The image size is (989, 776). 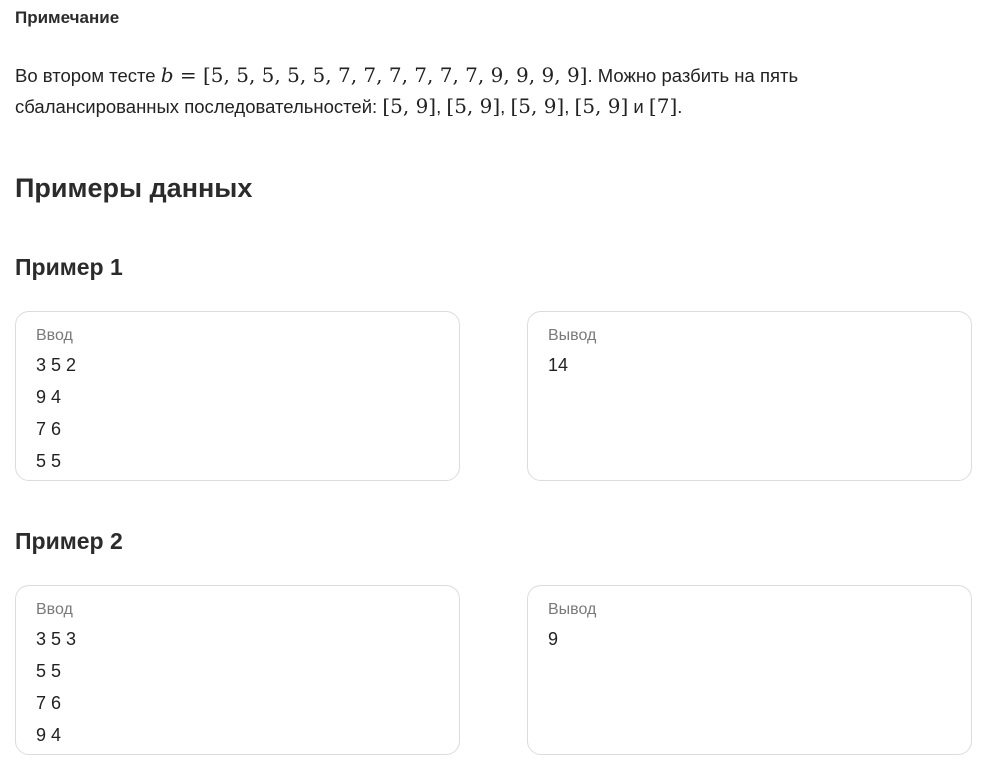 What do you see at coordinates (69, 267) in the screenshot?
I see `example-title: Пример 1` at bounding box center [69, 267].